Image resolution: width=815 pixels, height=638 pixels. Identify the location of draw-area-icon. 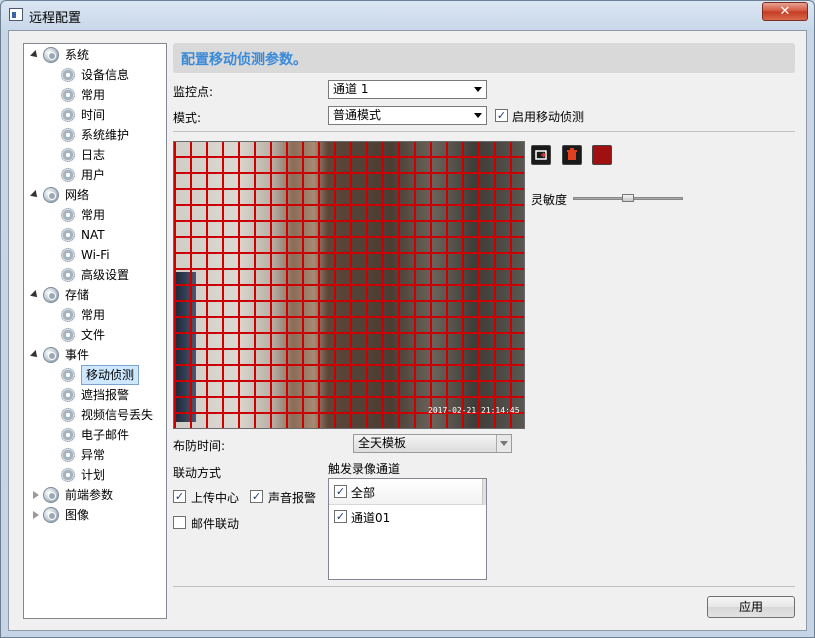
(541, 155).